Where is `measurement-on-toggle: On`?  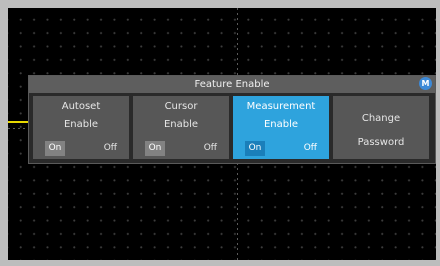
measurement-on-toggle: On is located at coordinates (255, 148).